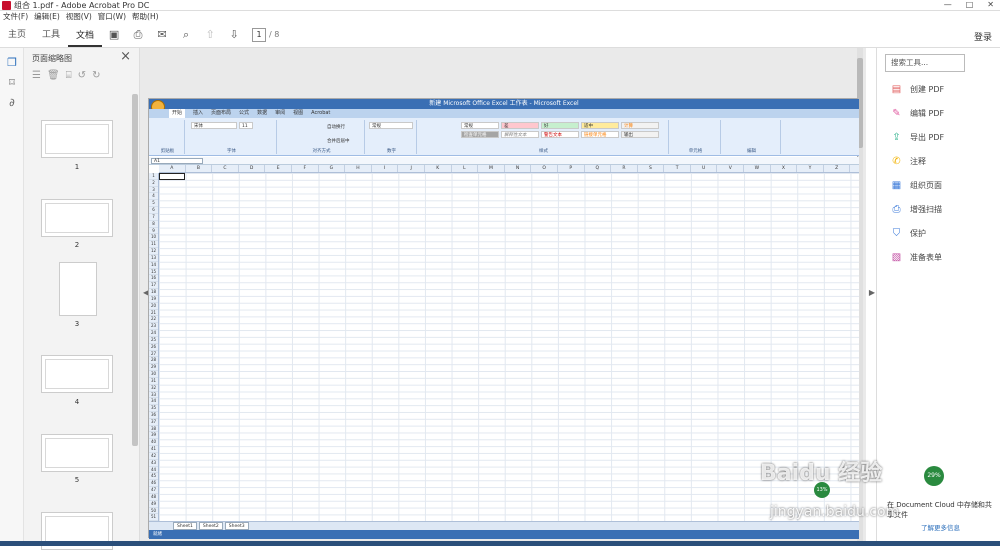  Describe the element at coordinates (640, 134) in the screenshot. I see `style-cell: 输出` at that location.